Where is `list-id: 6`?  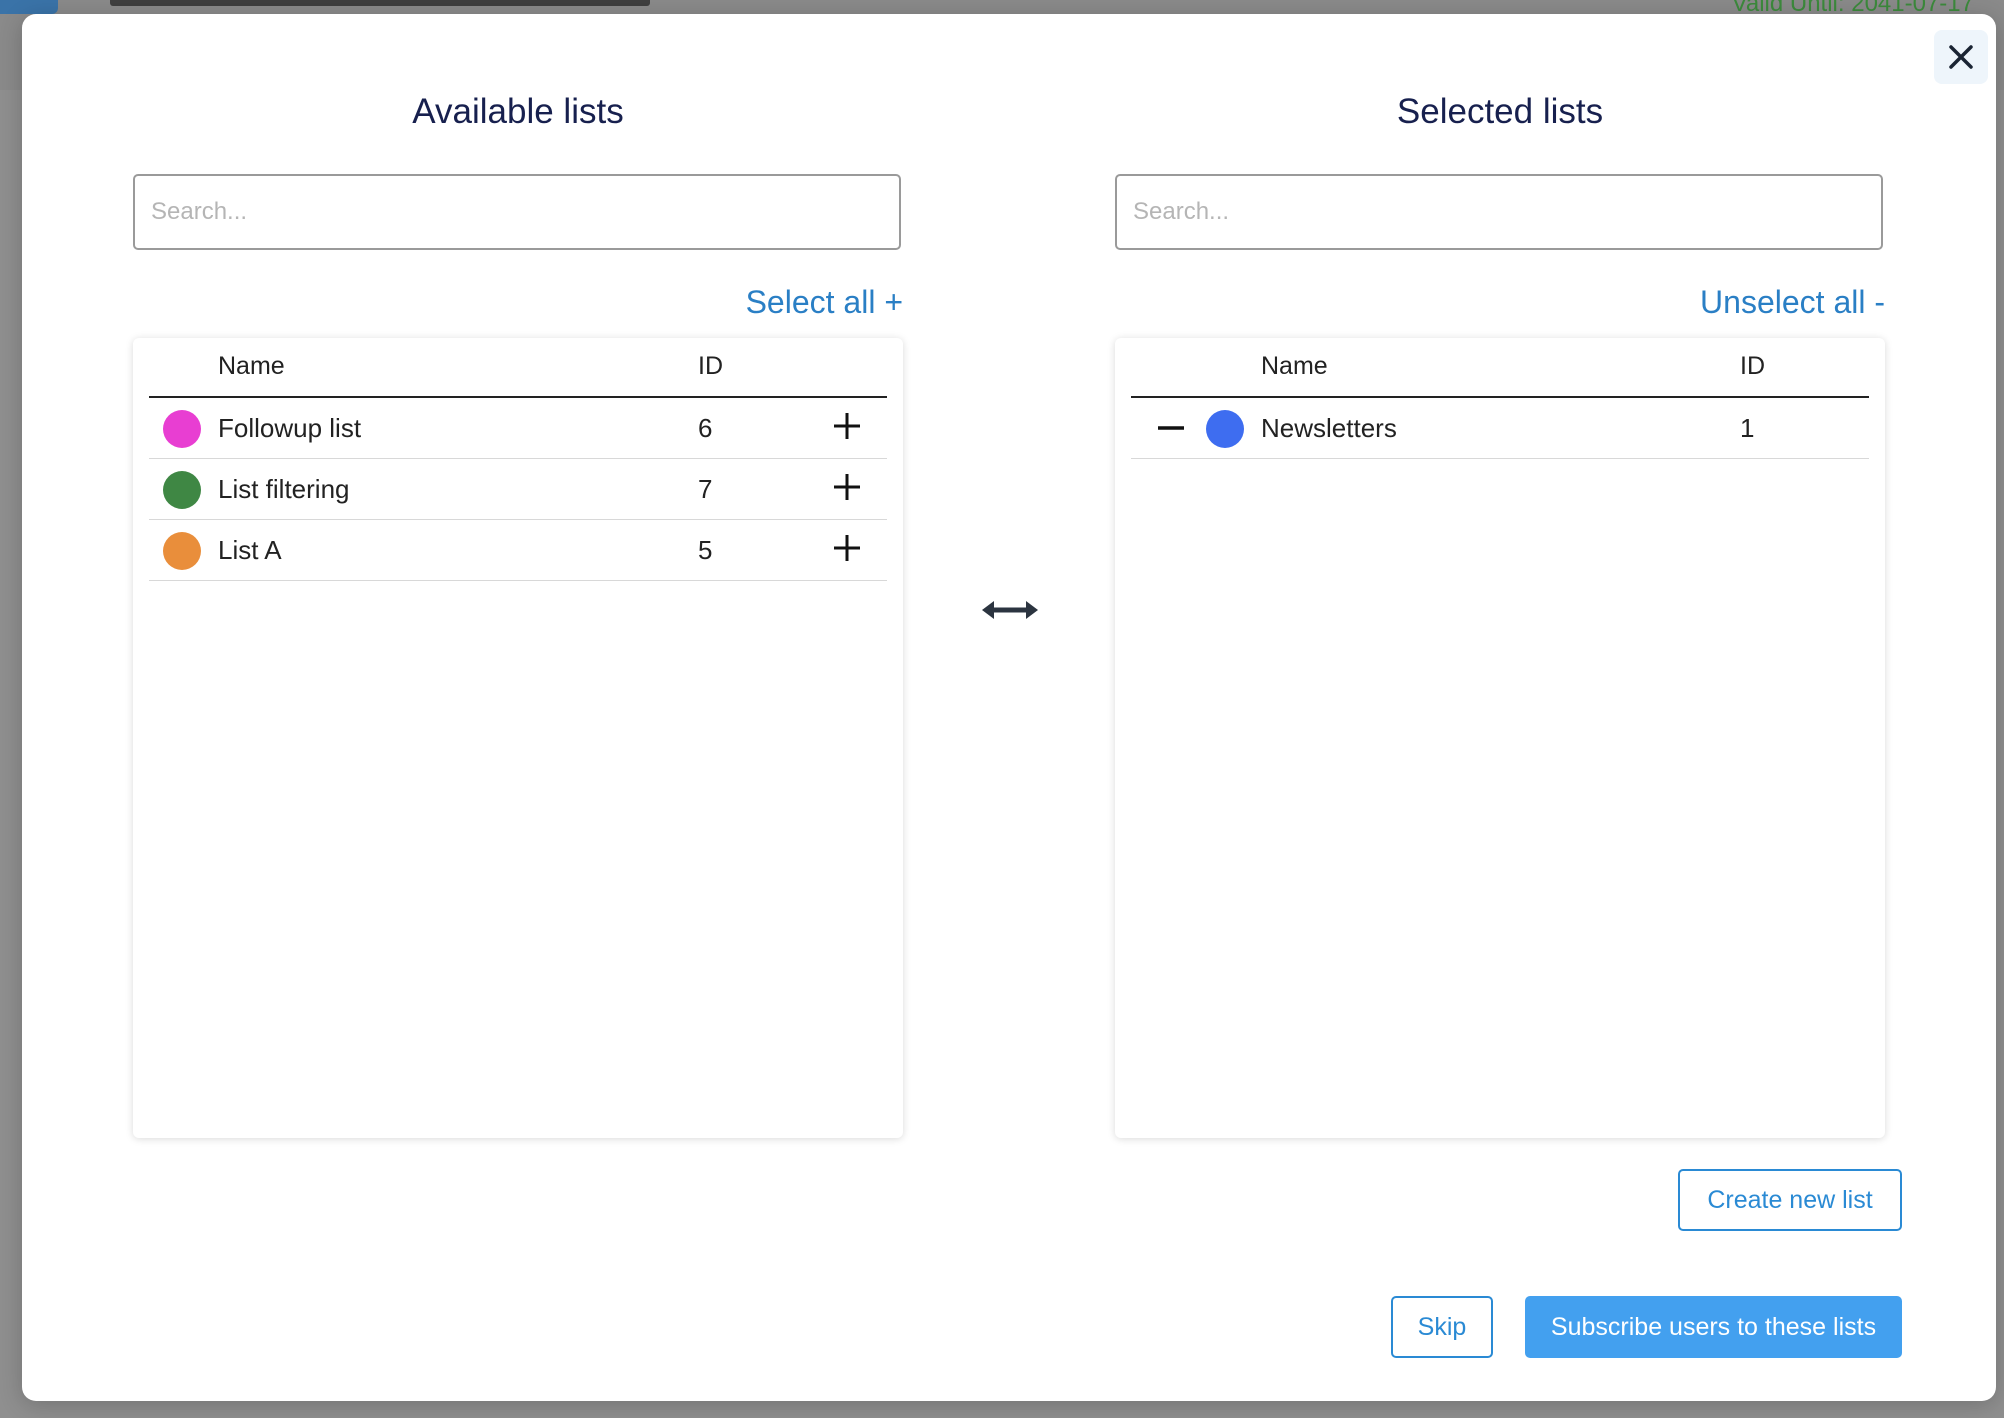 list-id: 6 is located at coordinates (705, 428).